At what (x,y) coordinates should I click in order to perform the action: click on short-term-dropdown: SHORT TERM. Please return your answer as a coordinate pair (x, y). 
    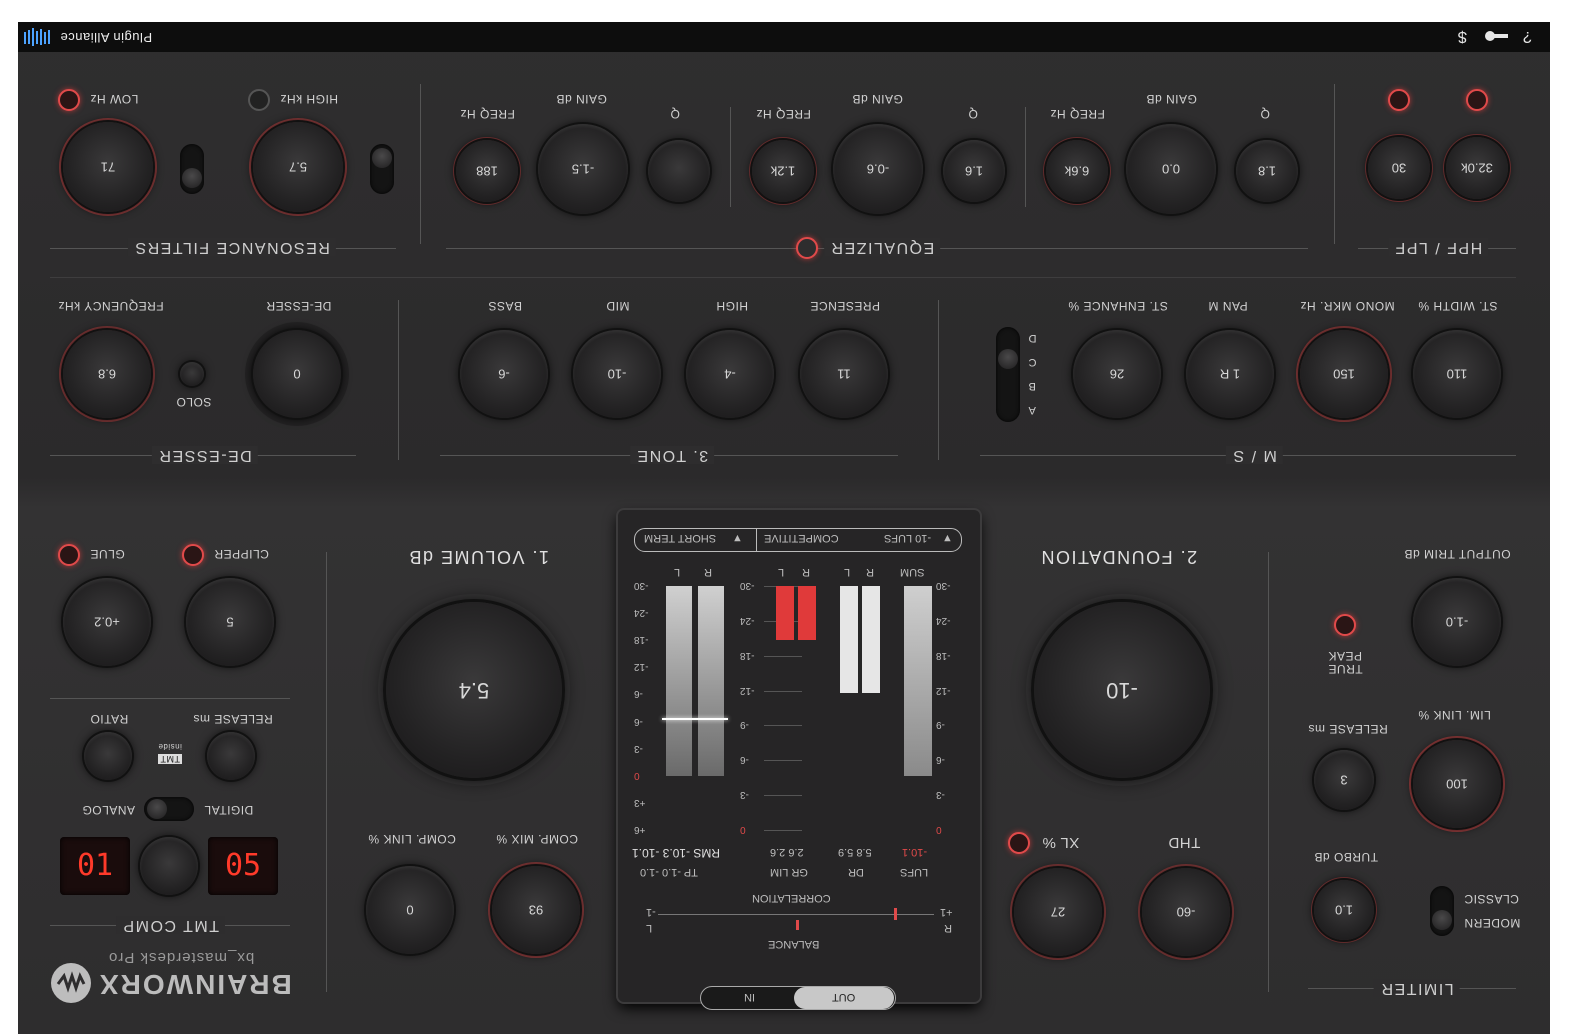
    Looking at the image, I should click on (680, 538).